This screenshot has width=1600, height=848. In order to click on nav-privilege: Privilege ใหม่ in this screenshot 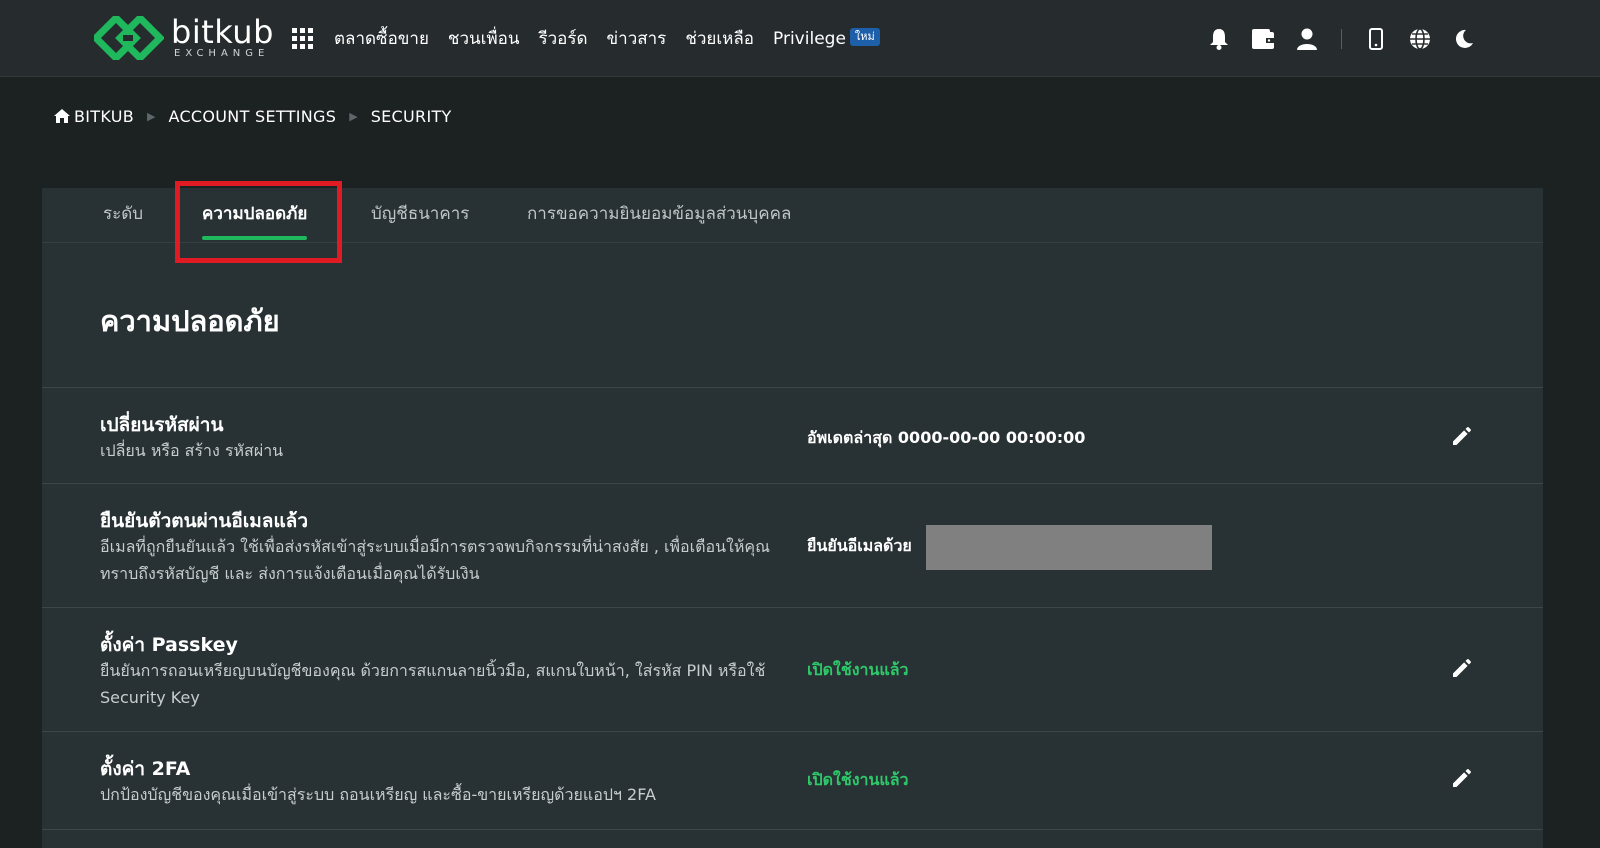, I will do `click(826, 39)`.